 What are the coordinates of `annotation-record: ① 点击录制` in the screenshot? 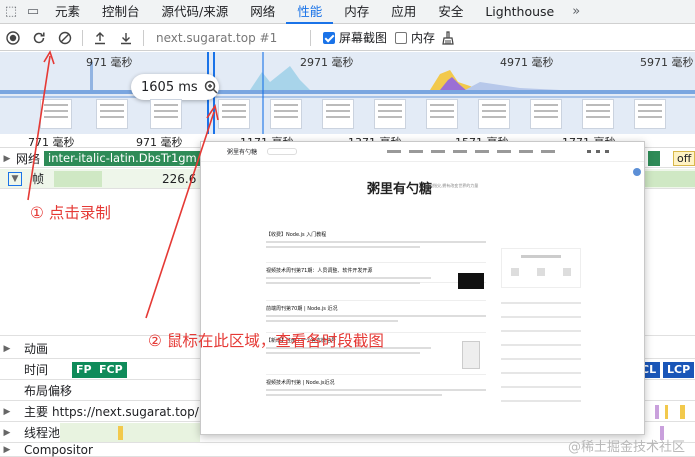 It's located at (70, 213).